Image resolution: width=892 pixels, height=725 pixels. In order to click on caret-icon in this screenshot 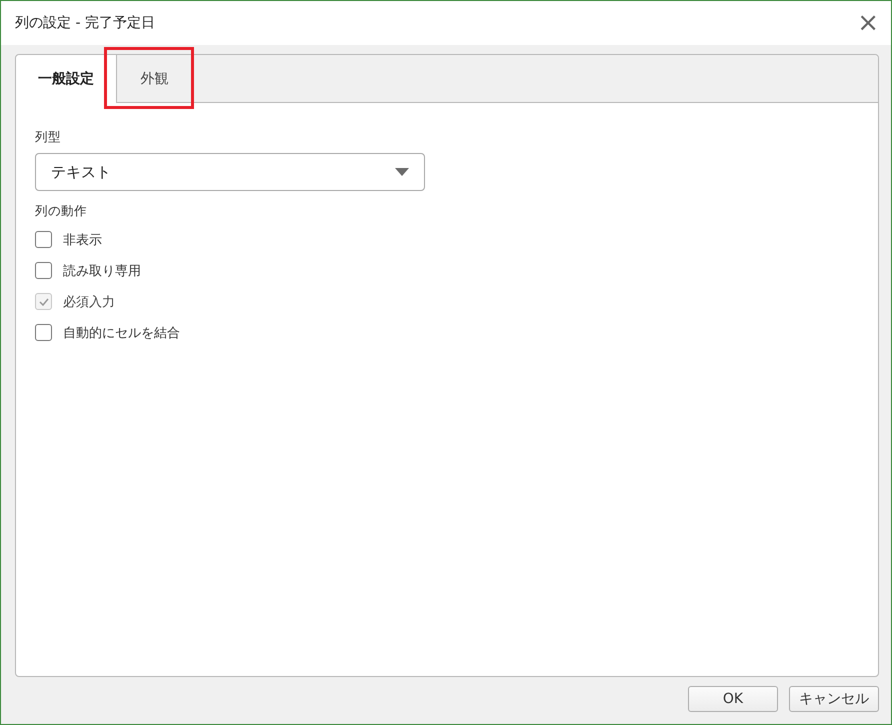, I will do `click(402, 172)`.